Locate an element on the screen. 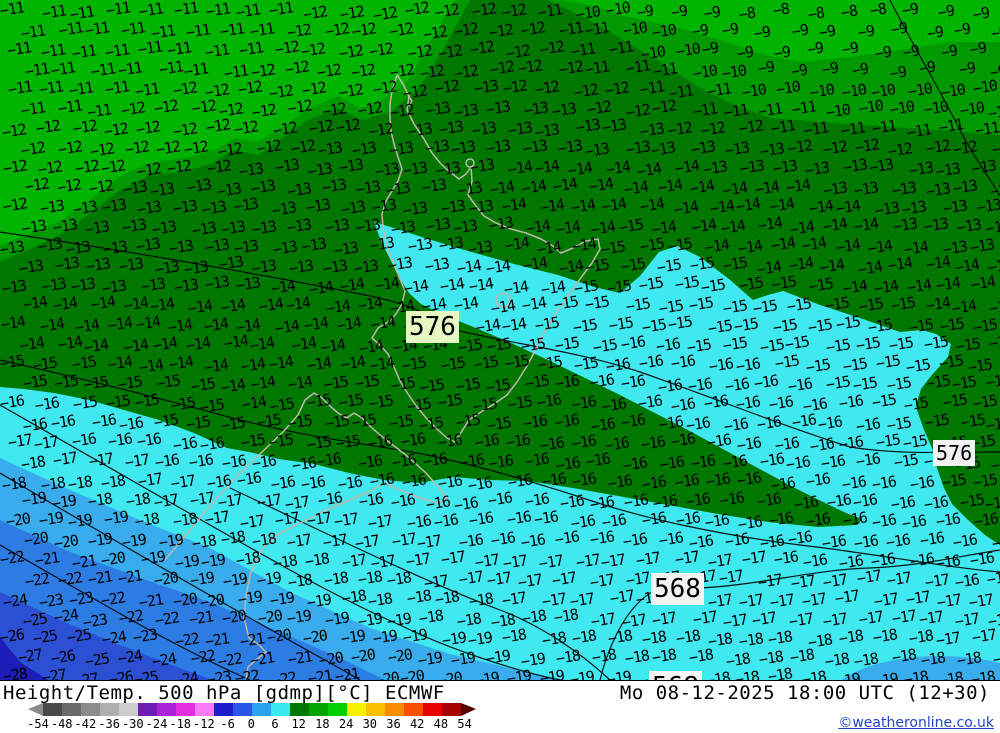 The height and width of the screenshot is (733, 1000). scale-tick-label: -18 is located at coordinates (180, 724).